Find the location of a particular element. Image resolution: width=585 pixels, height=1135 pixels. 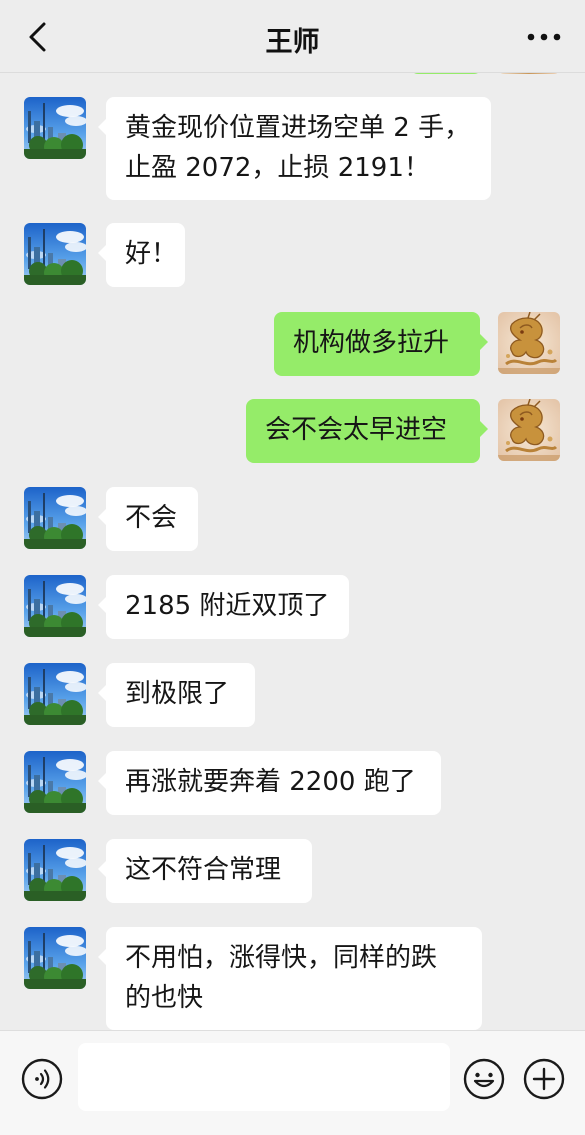

outgoing-message-bubble: 会不会太早进空 is located at coordinates (367, 431).